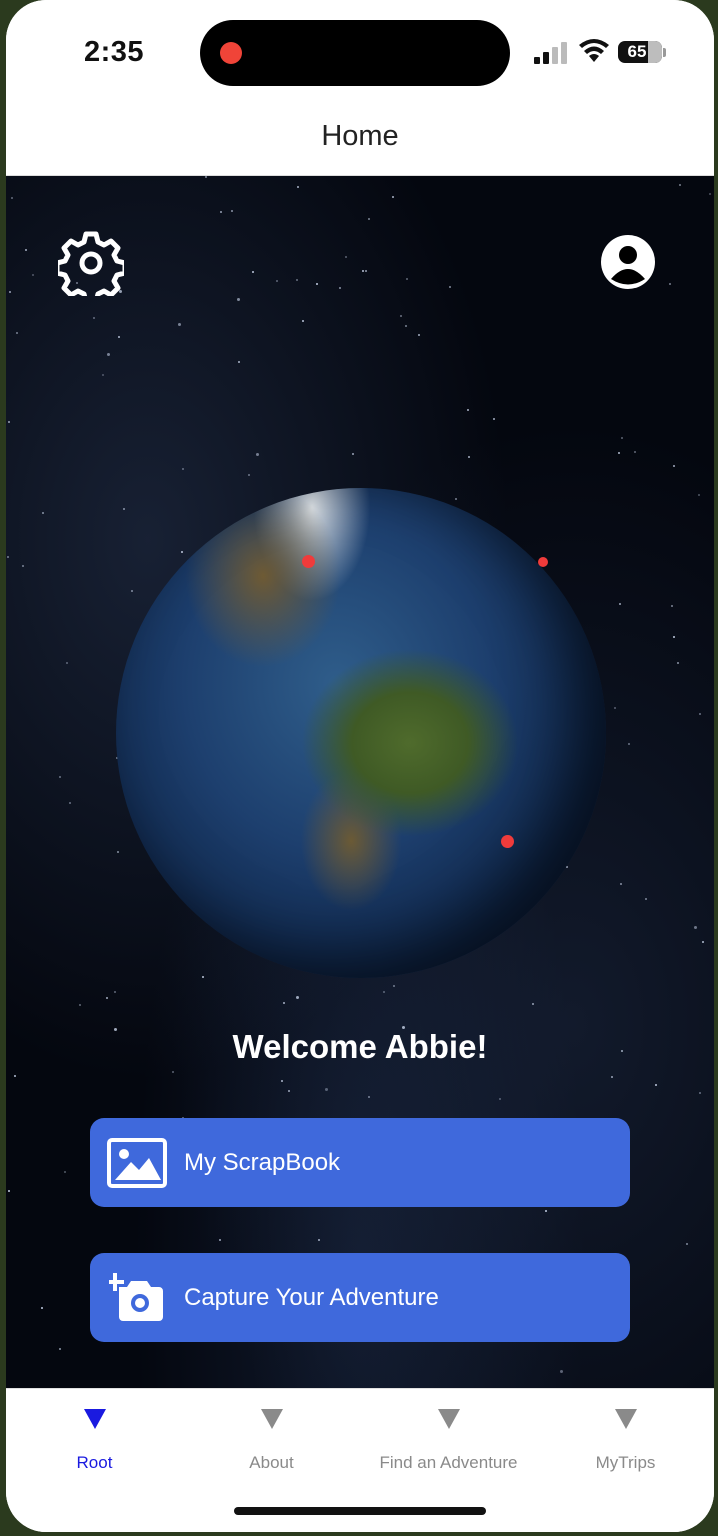  Describe the element at coordinates (448, 1462) in the screenshot. I see `tab-label: Find an Adventure` at that location.